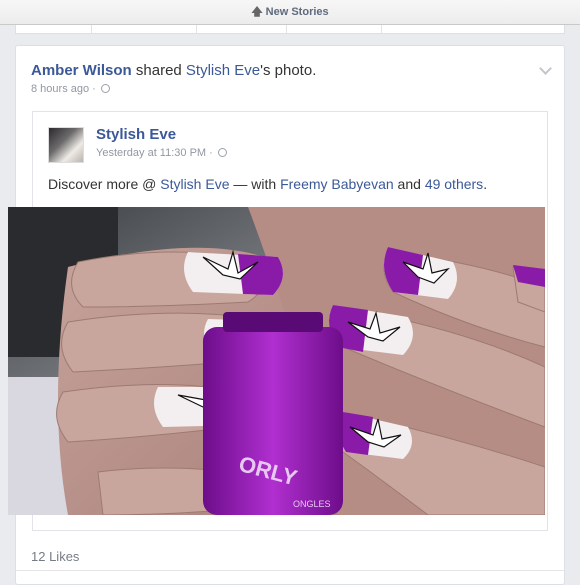 Image resolution: width=580 pixels, height=585 pixels. I want to click on story-timestamp: 8 hours ago ·, so click(70, 89).